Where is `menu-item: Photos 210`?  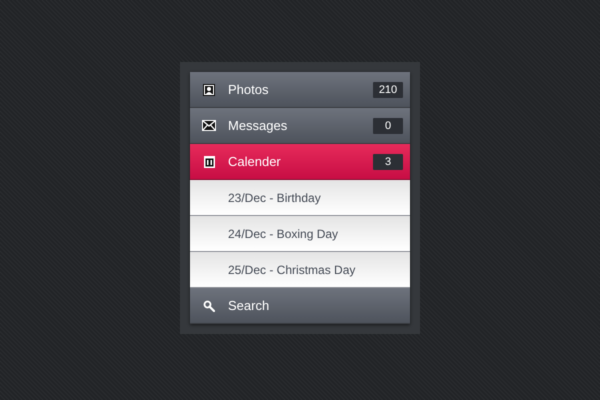
menu-item: Photos 210 is located at coordinates (300, 90).